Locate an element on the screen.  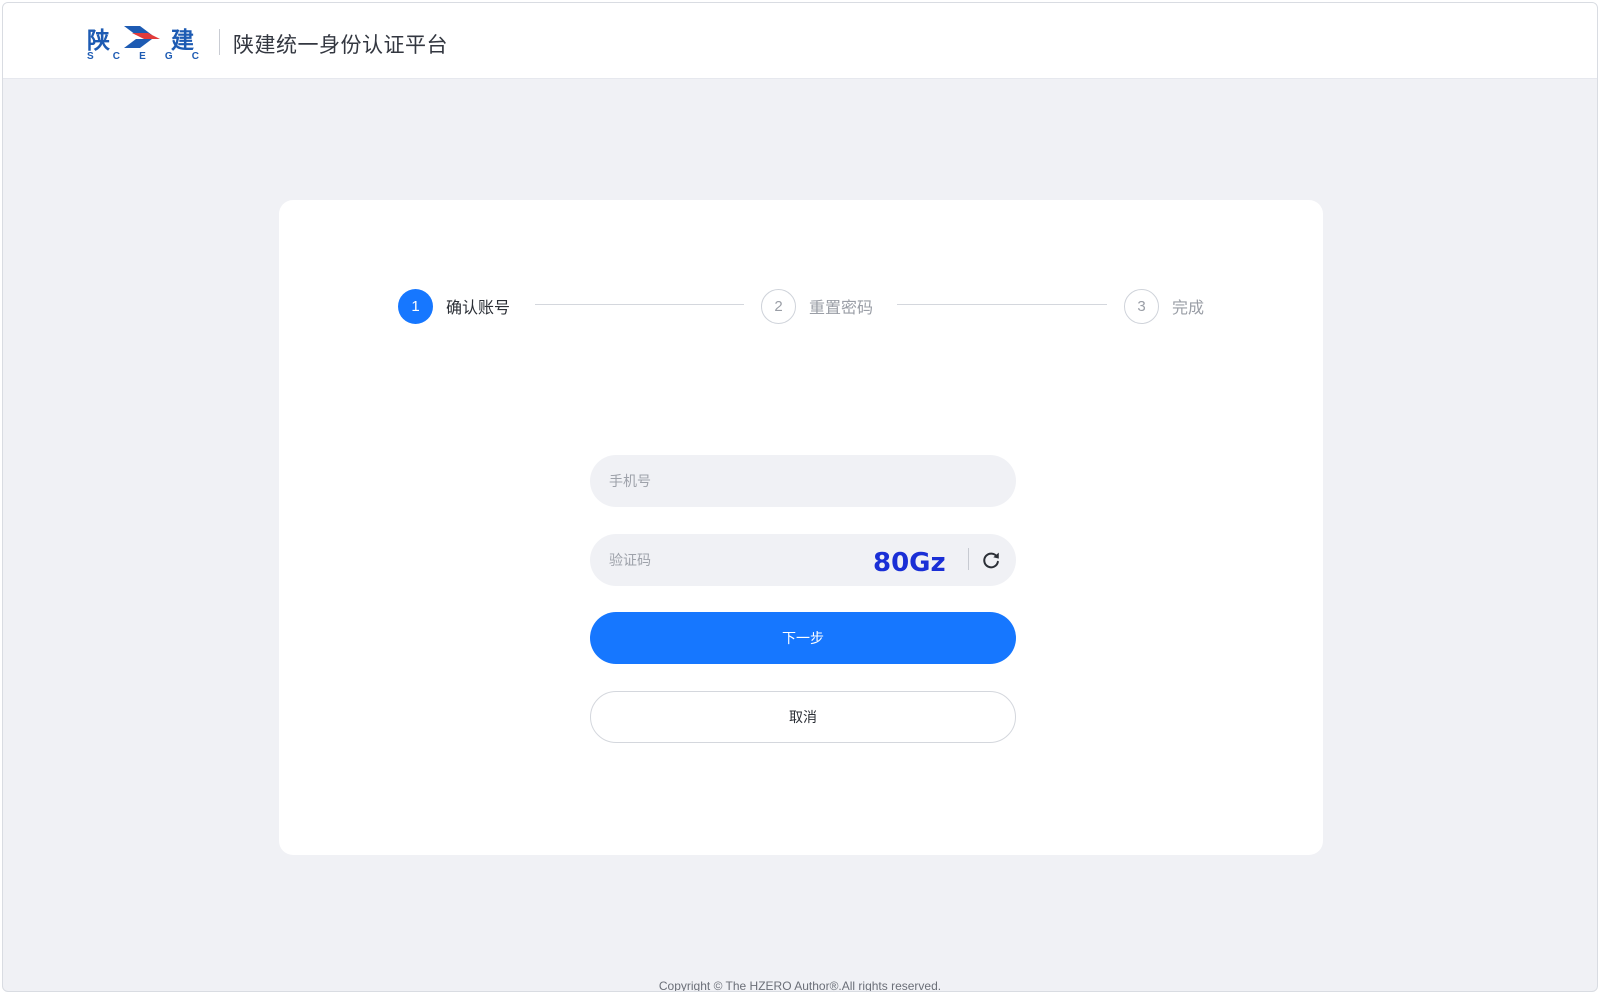
captcha-field: 80Gz is located at coordinates (803, 560).